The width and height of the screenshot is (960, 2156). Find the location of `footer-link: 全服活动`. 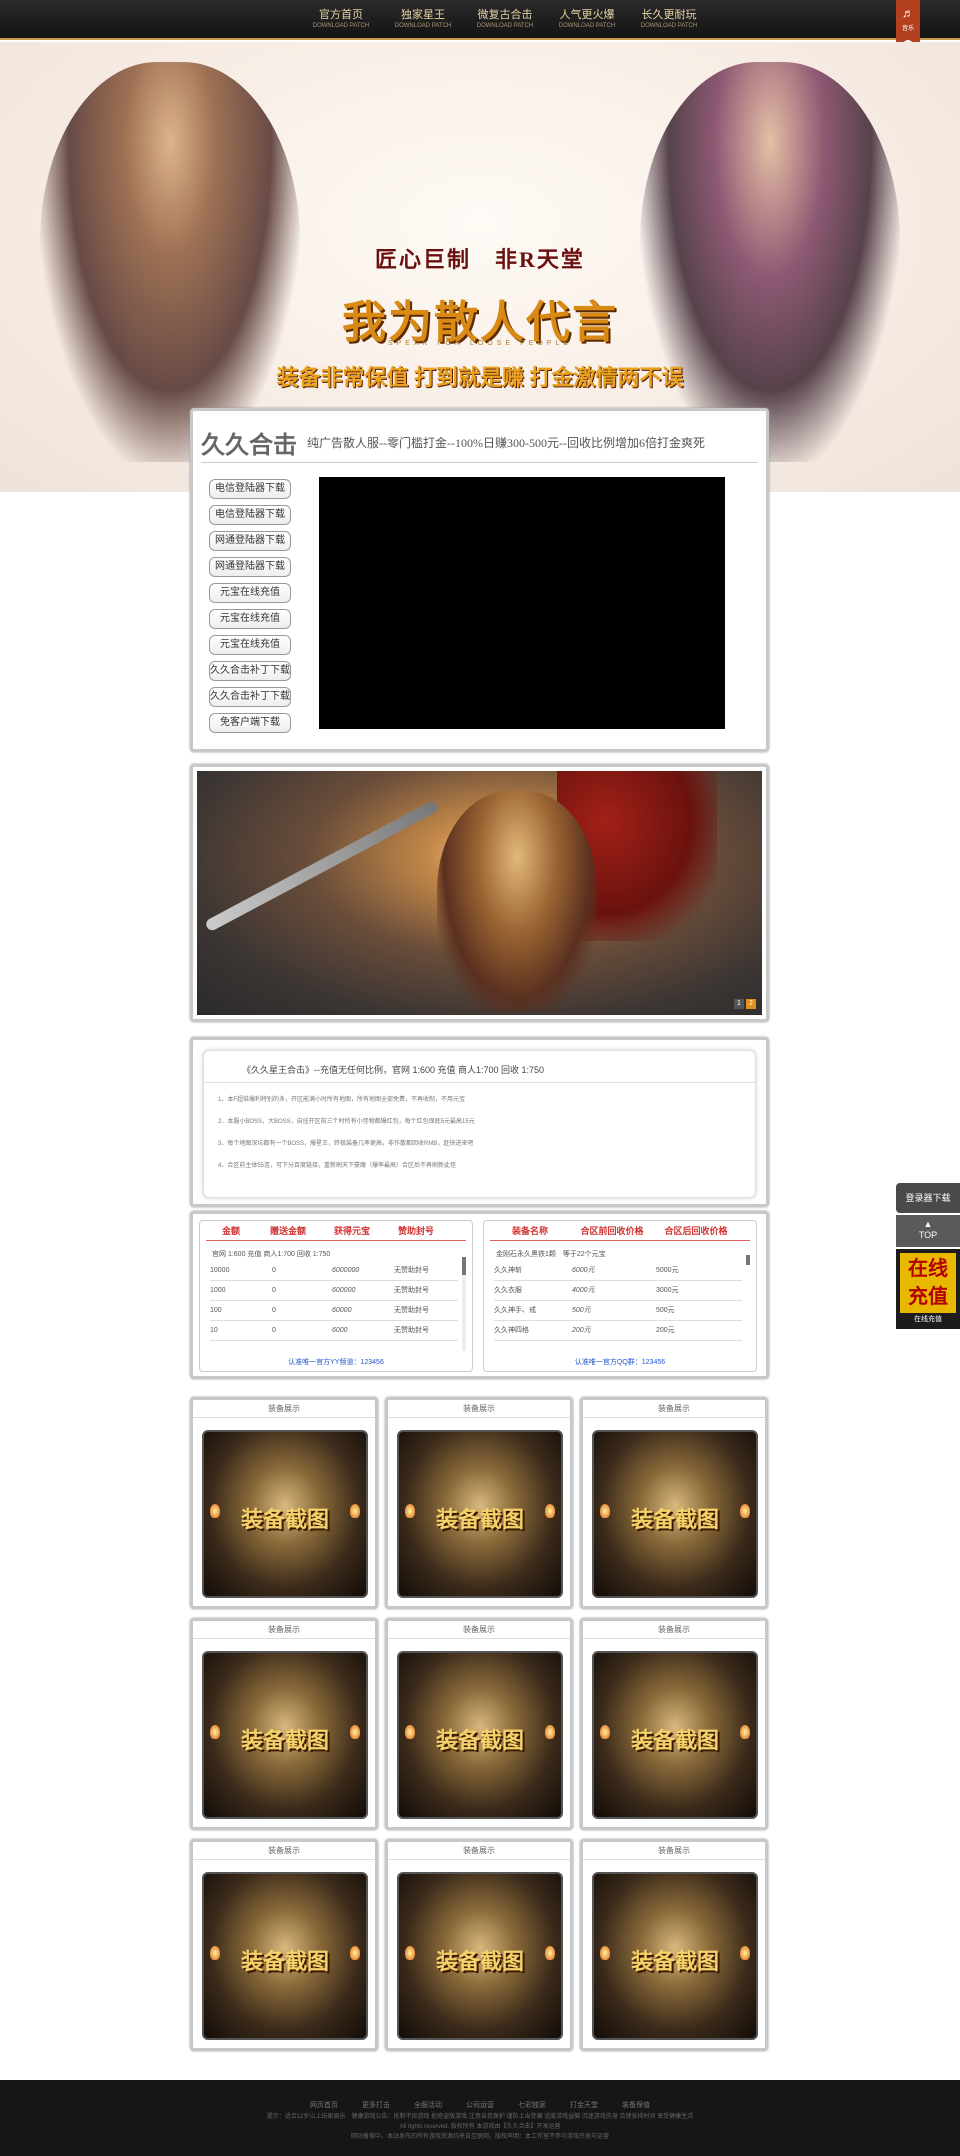

footer-link: 全服活动 is located at coordinates (428, 2105).